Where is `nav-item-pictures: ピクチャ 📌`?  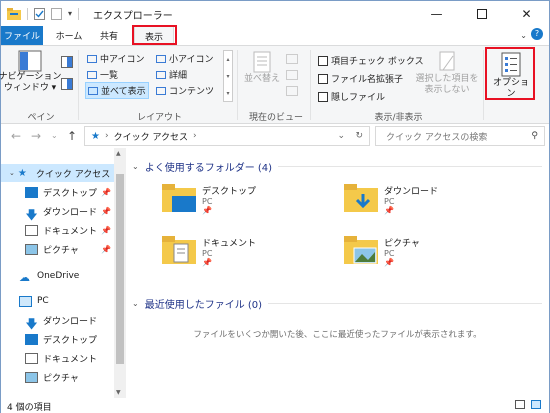 nav-item-pictures: ピクチャ 📌 is located at coordinates (57, 249).